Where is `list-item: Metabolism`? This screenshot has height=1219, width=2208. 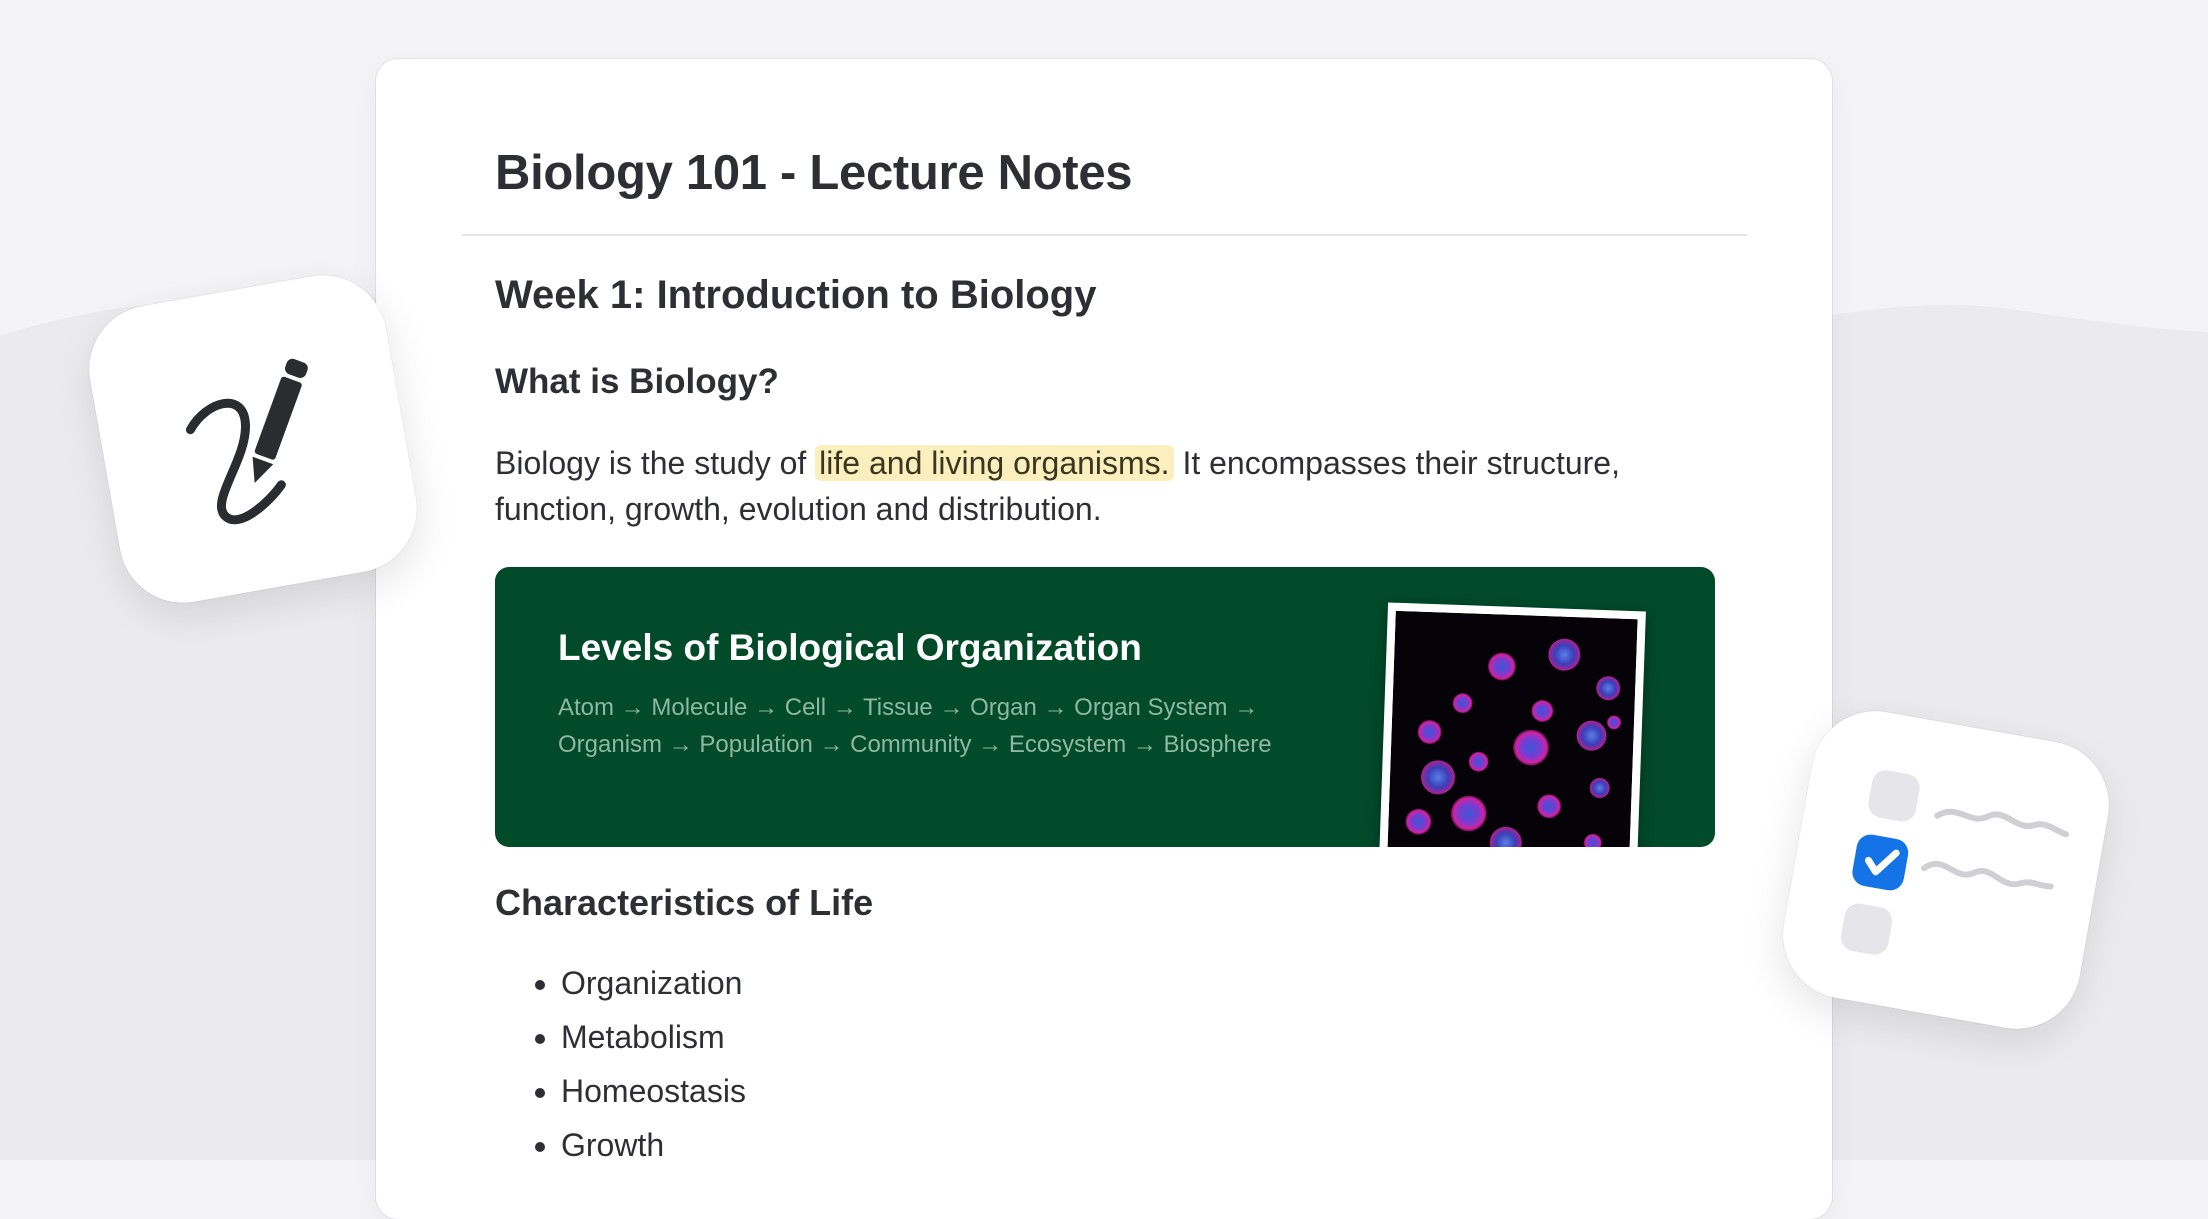 list-item: Metabolism is located at coordinates (653, 1037).